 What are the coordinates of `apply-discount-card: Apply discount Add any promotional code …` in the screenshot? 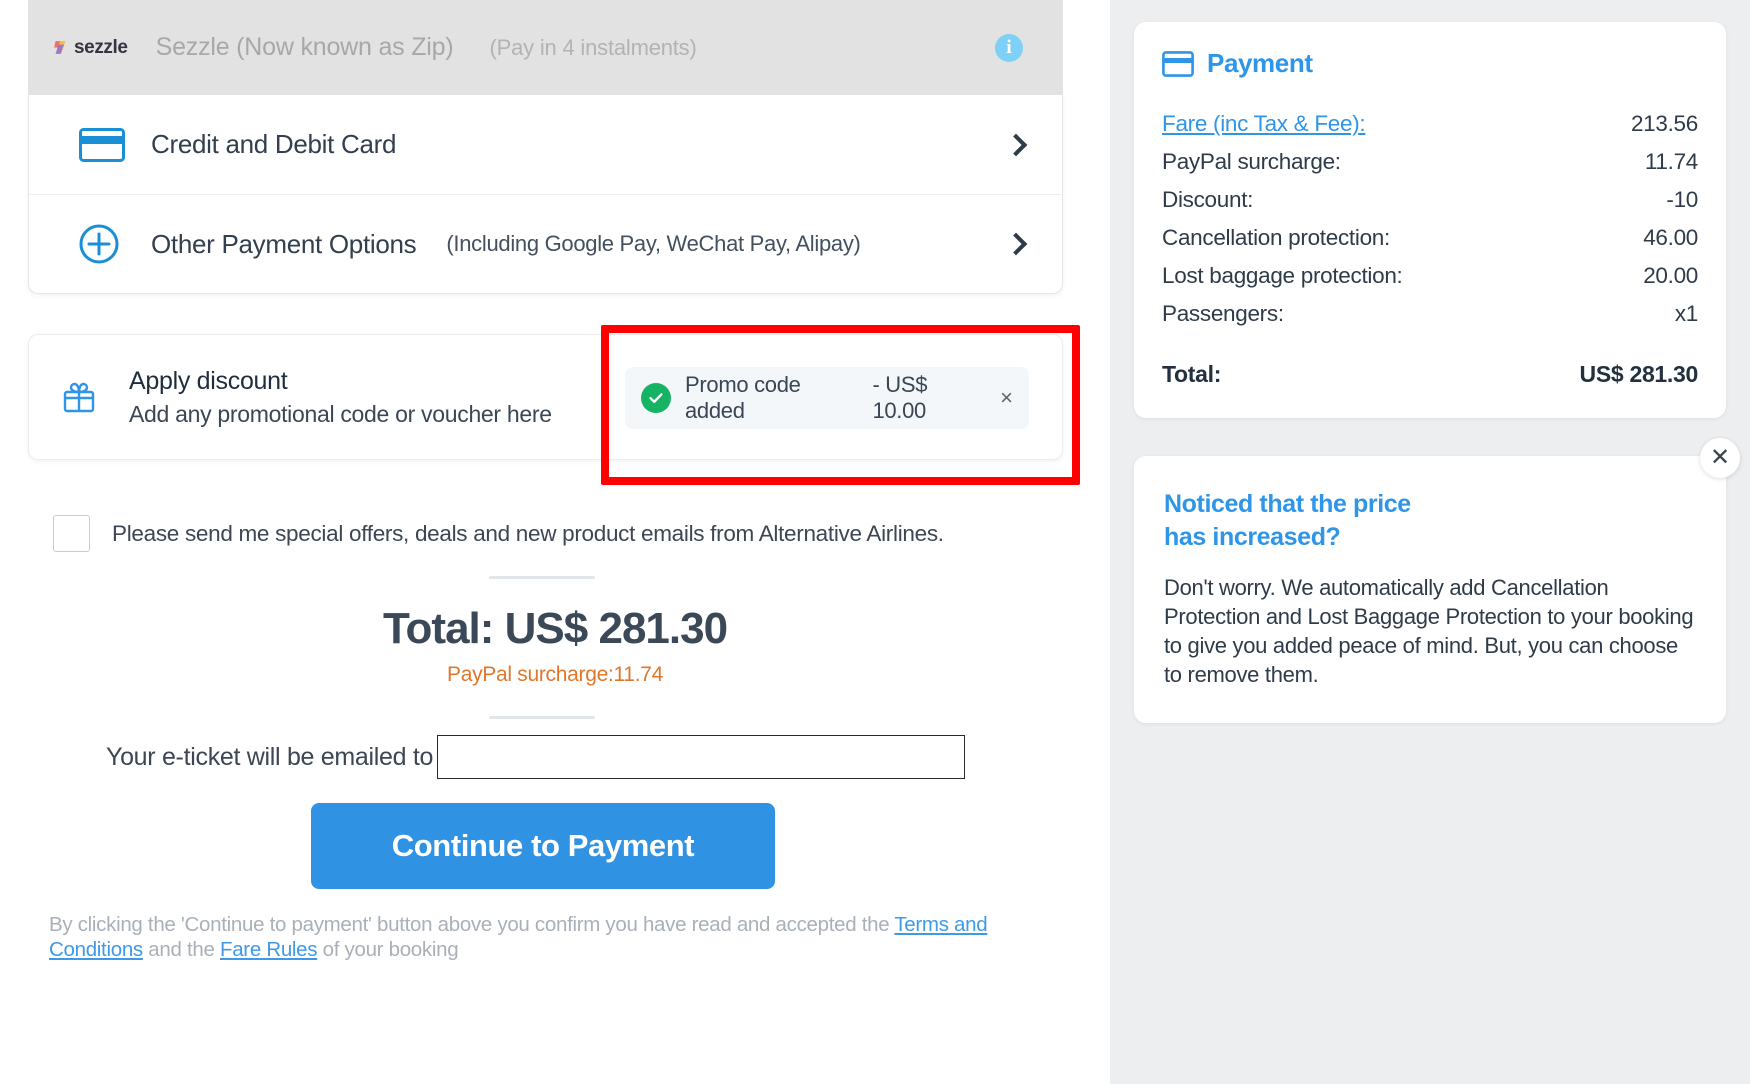 It's located at (545, 397).